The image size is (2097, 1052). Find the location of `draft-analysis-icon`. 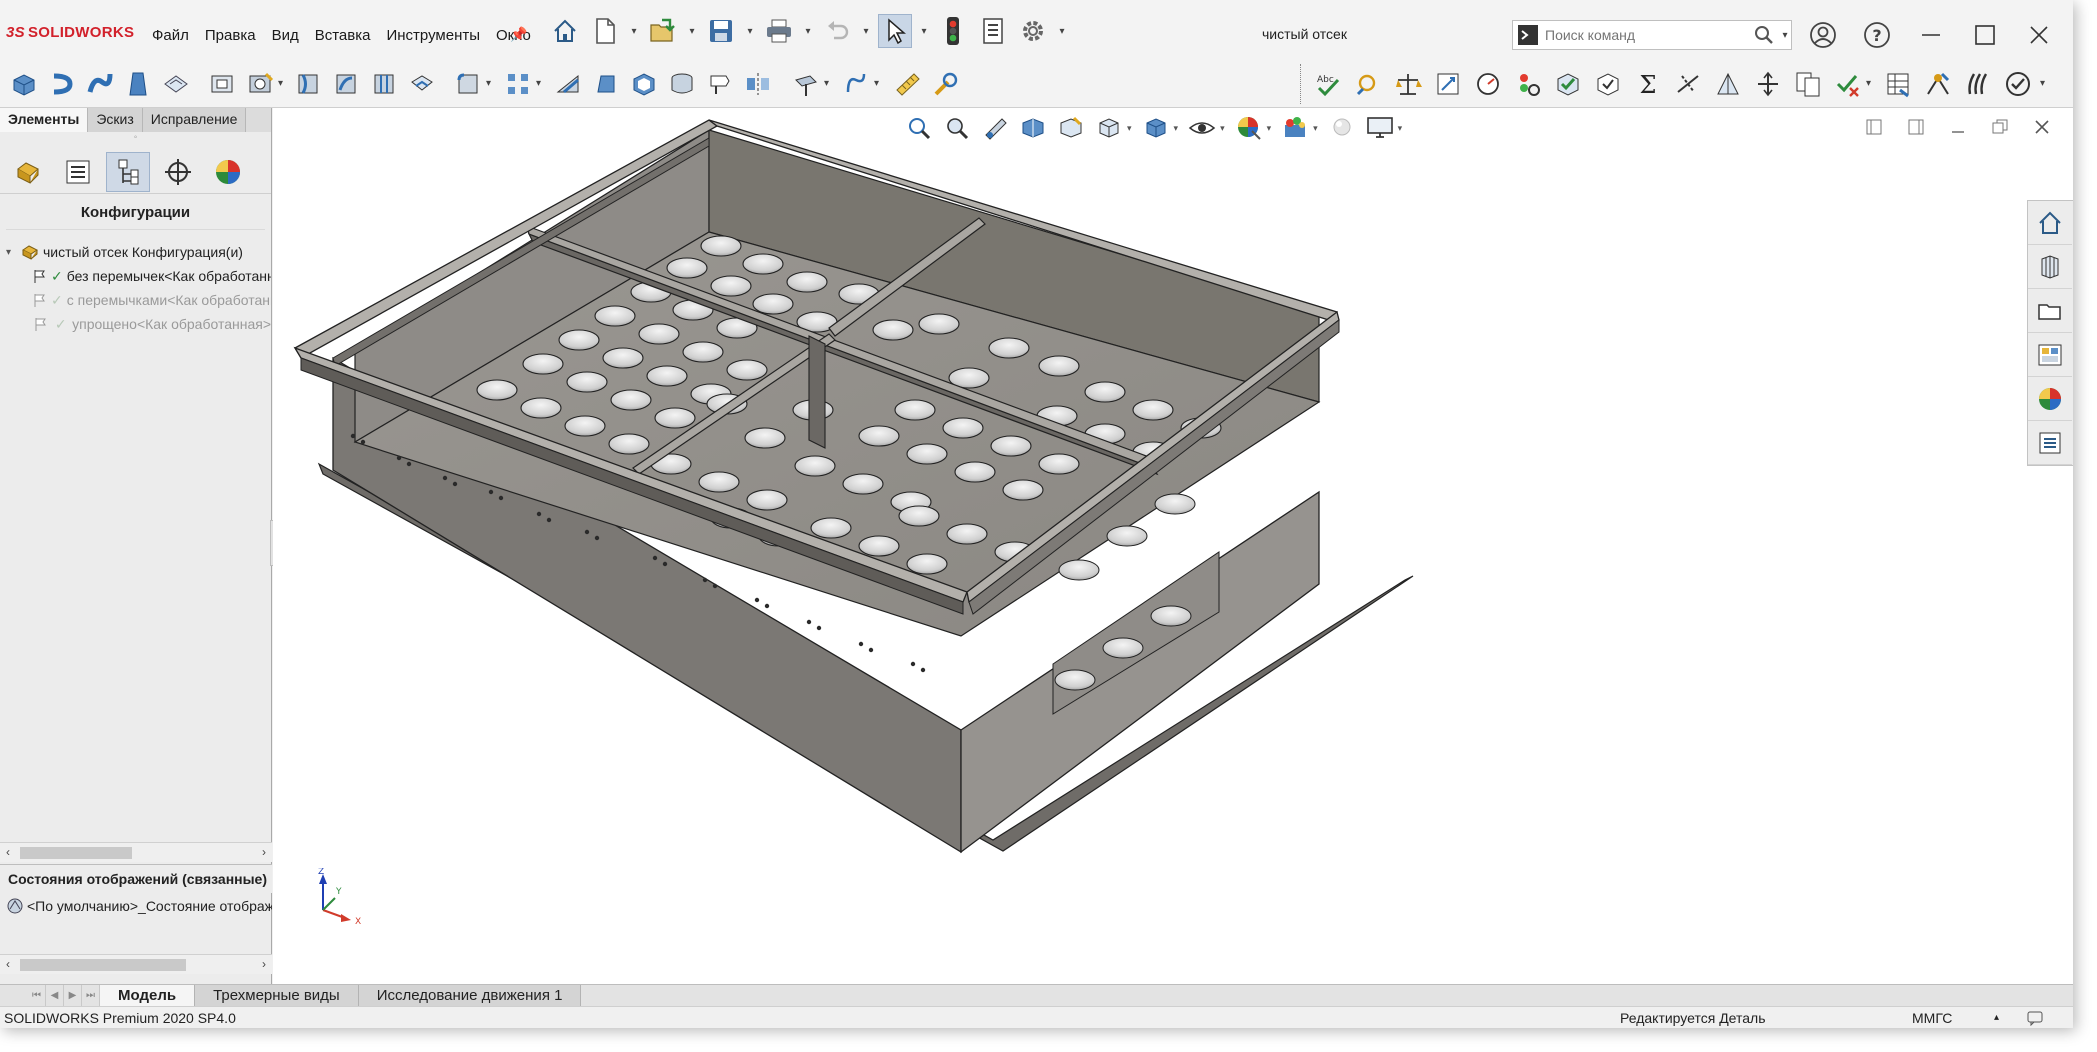

draft-analysis-icon is located at coordinates (1688, 84).